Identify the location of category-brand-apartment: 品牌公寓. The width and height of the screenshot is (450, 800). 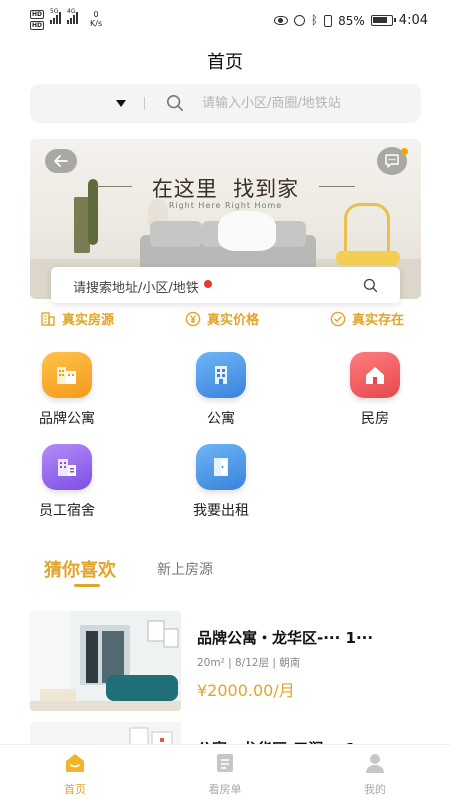
(67, 390).